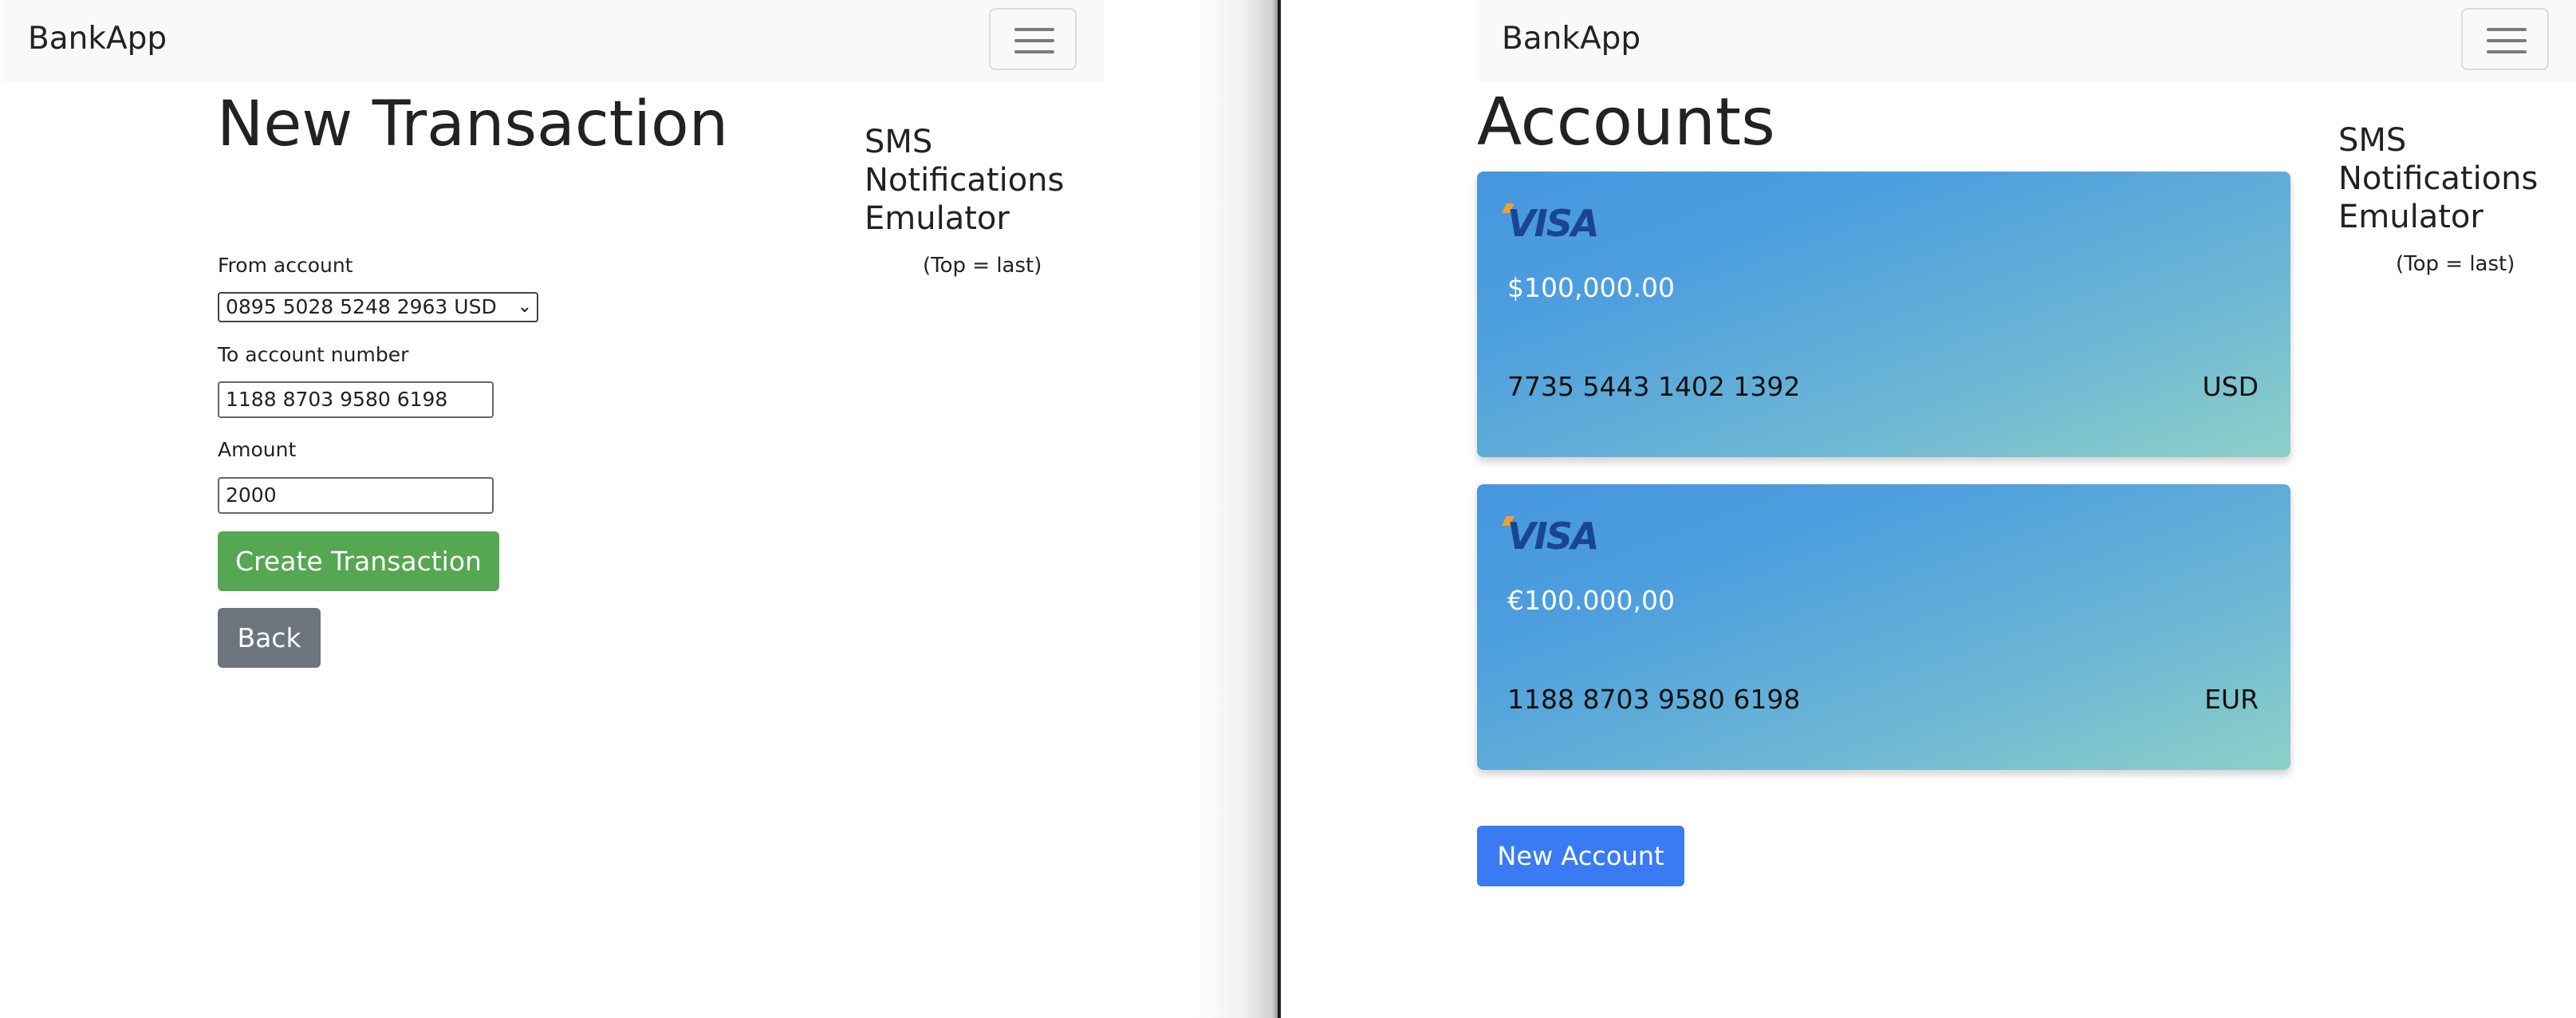 The width and height of the screenshot is (2576, 1018). I want to click on account-card: VISA $100,000.00 7735 5443 1402 1392 USD, so click(1883, 314).